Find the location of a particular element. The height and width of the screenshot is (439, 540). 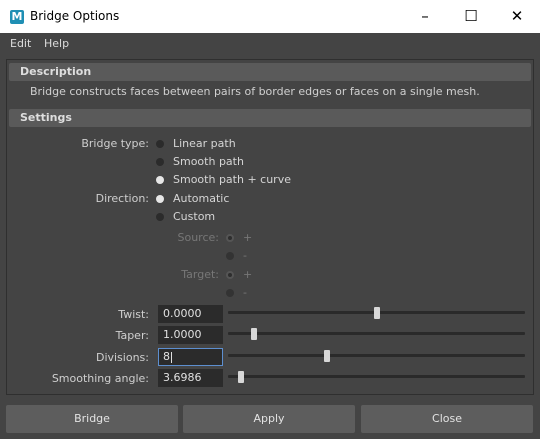

taper-slider-handle is located at coordinates (254, 334).